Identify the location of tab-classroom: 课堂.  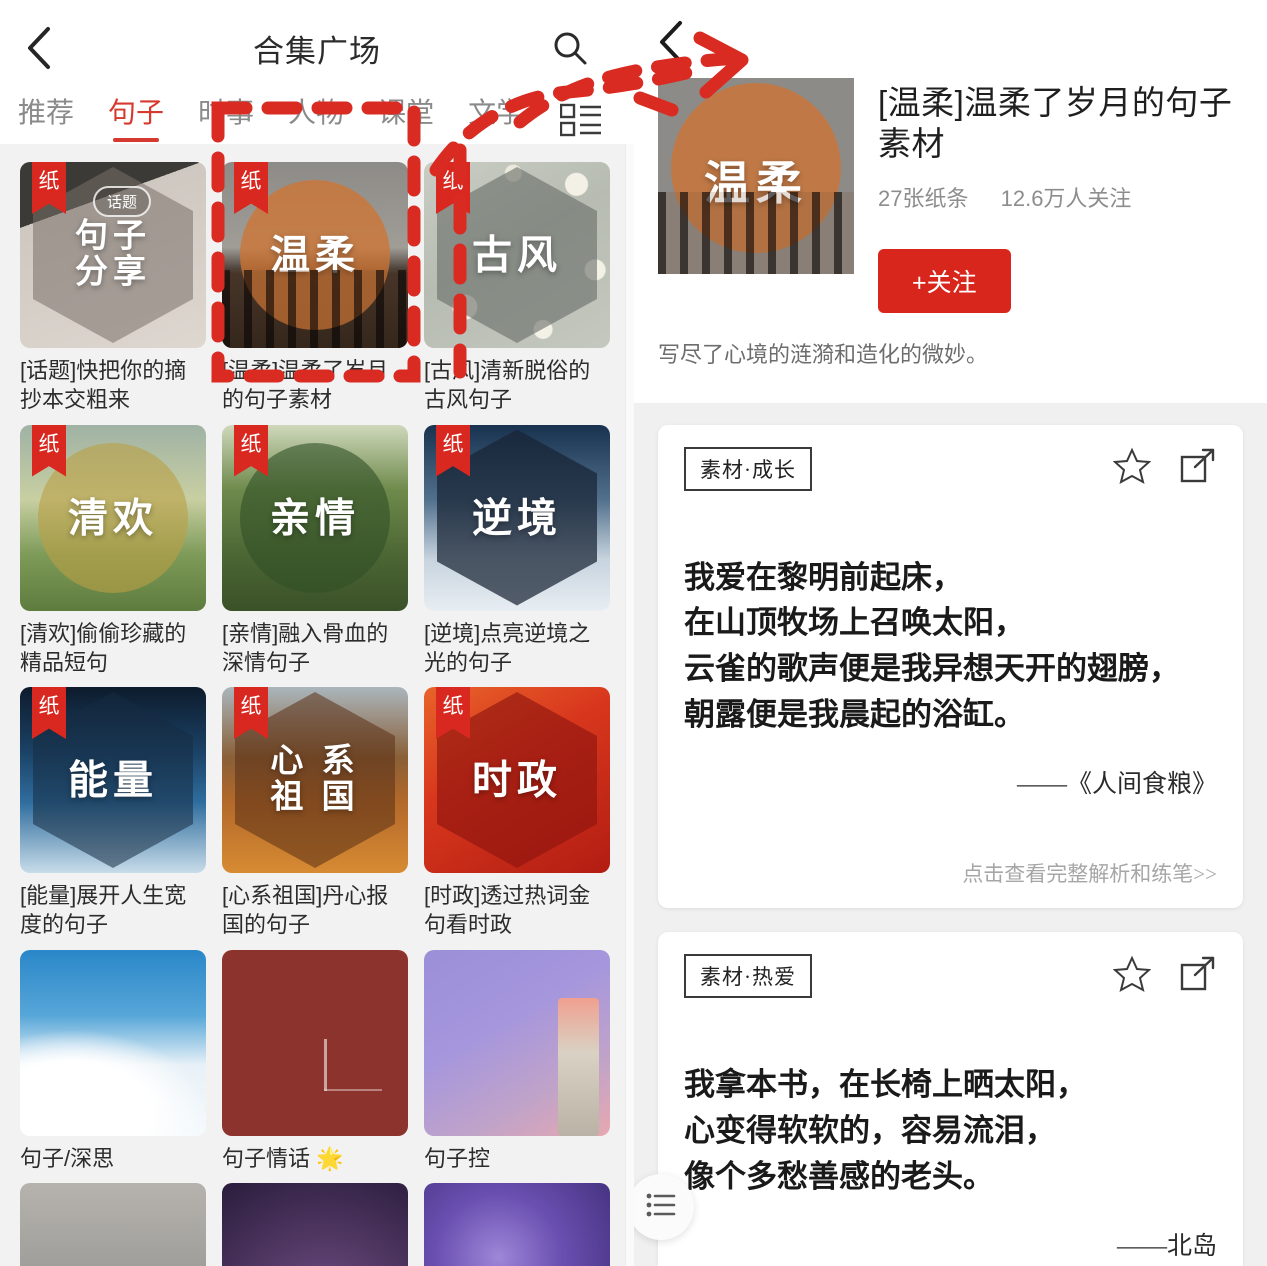
(406, 118).